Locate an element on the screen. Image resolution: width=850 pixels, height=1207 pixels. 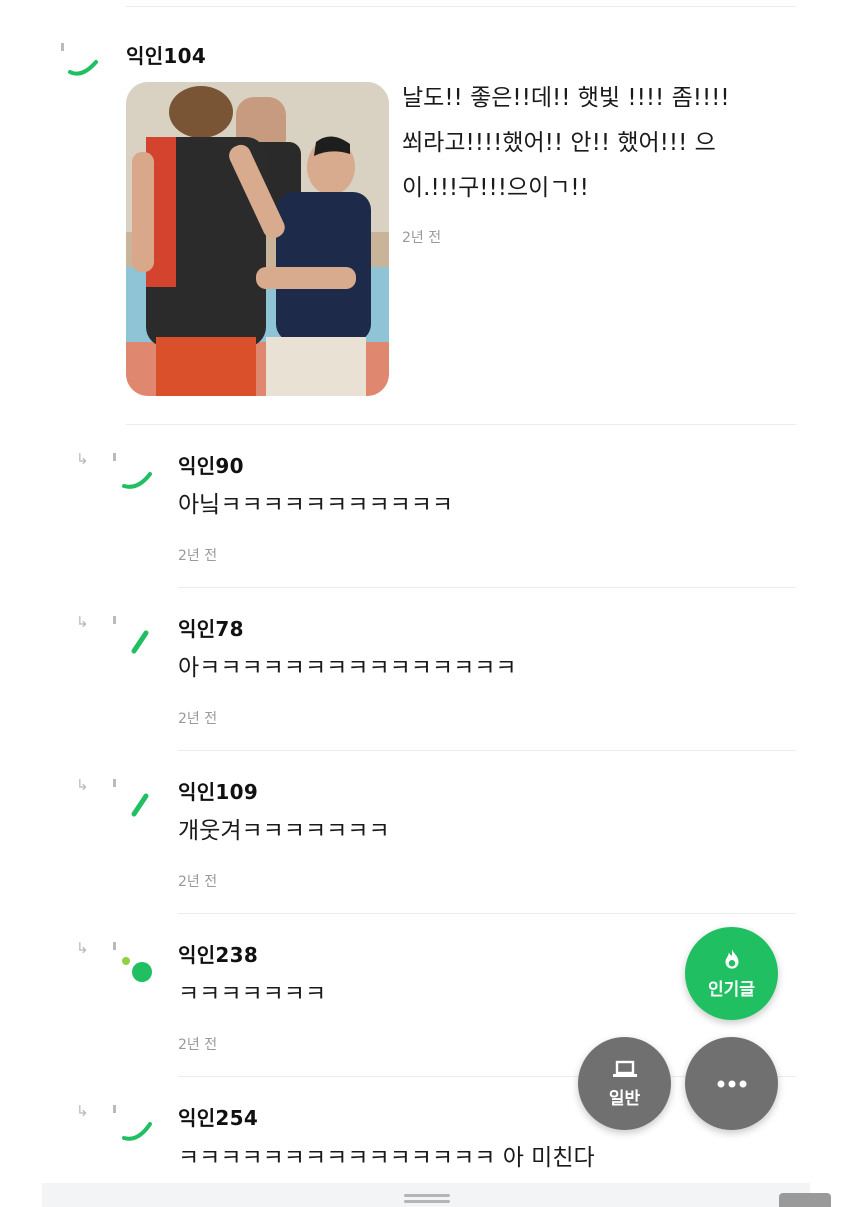
comment-text-line: 날도!! 좋은!!데!! 햇빛 !!!! 좀!!!! is located at coordinates (566, 98).